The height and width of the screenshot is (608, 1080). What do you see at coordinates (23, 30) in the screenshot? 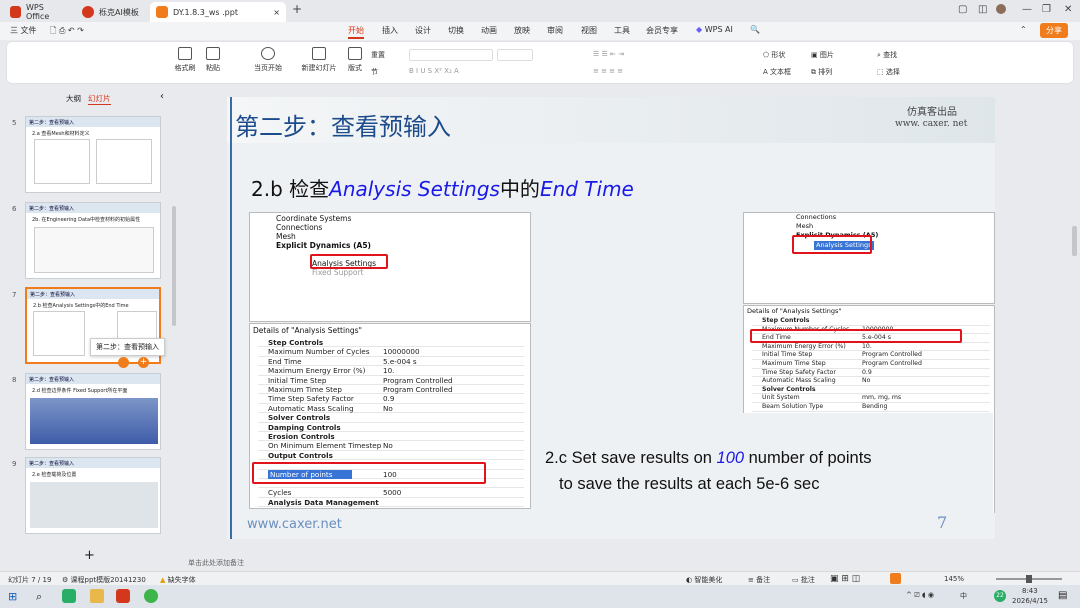
I see `file-menu: 三 文件` at bounding box center [23, 30].